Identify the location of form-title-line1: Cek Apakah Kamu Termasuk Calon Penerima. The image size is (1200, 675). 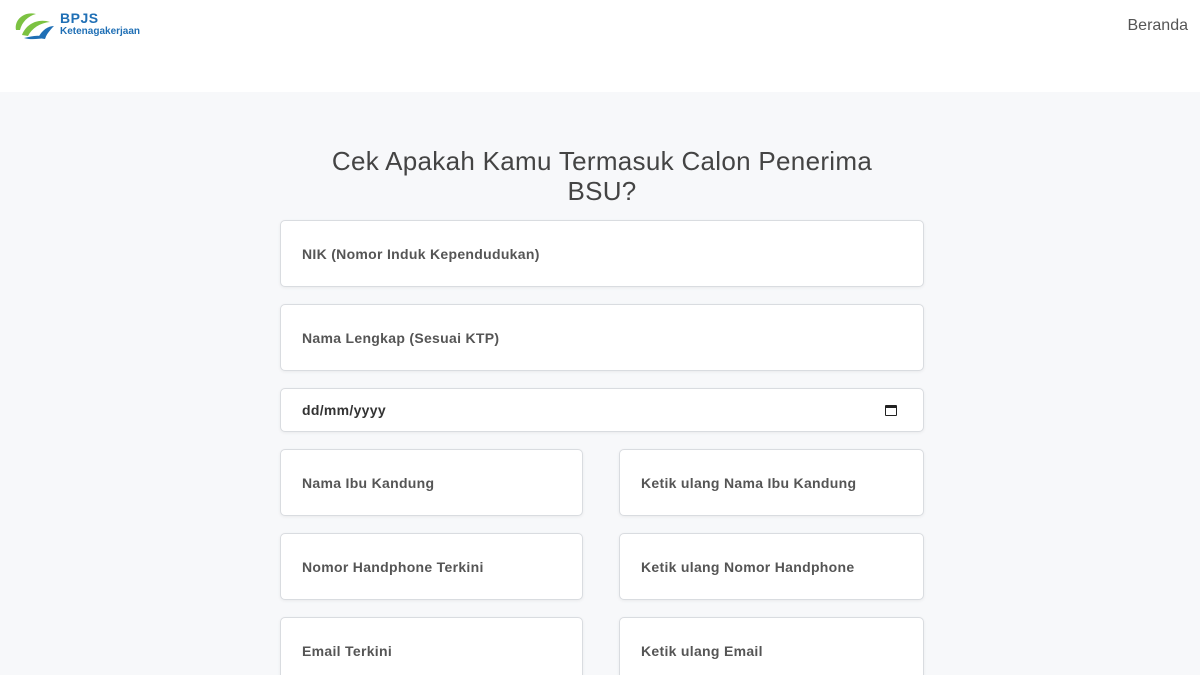
(602, 161).